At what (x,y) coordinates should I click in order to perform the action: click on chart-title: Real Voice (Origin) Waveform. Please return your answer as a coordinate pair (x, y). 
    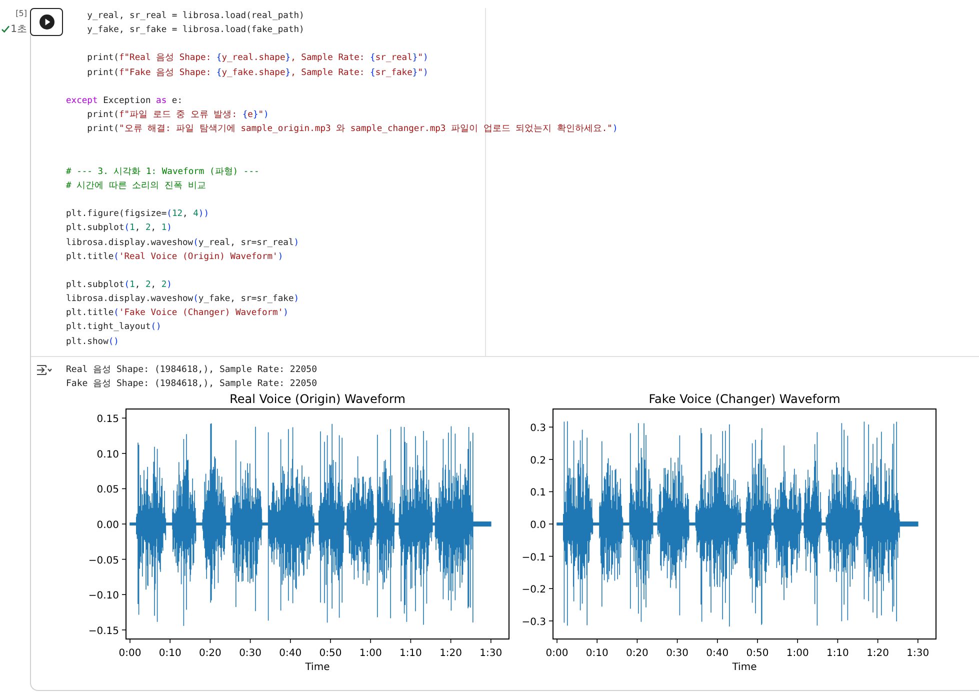
    Looking at the image, I should click on (318, 399).